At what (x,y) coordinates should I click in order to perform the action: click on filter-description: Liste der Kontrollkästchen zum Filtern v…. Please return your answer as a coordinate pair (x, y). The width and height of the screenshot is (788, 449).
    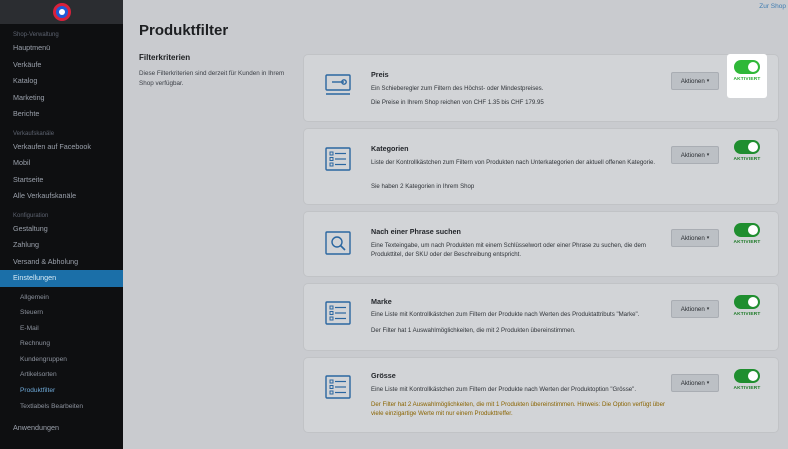
    Looking at the image, I should click on (513, 162).